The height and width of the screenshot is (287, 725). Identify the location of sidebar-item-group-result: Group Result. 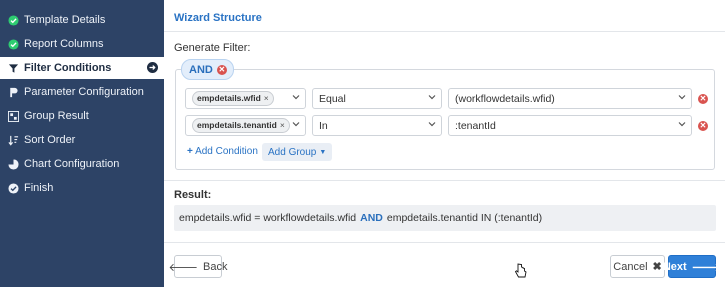
(82, 116).